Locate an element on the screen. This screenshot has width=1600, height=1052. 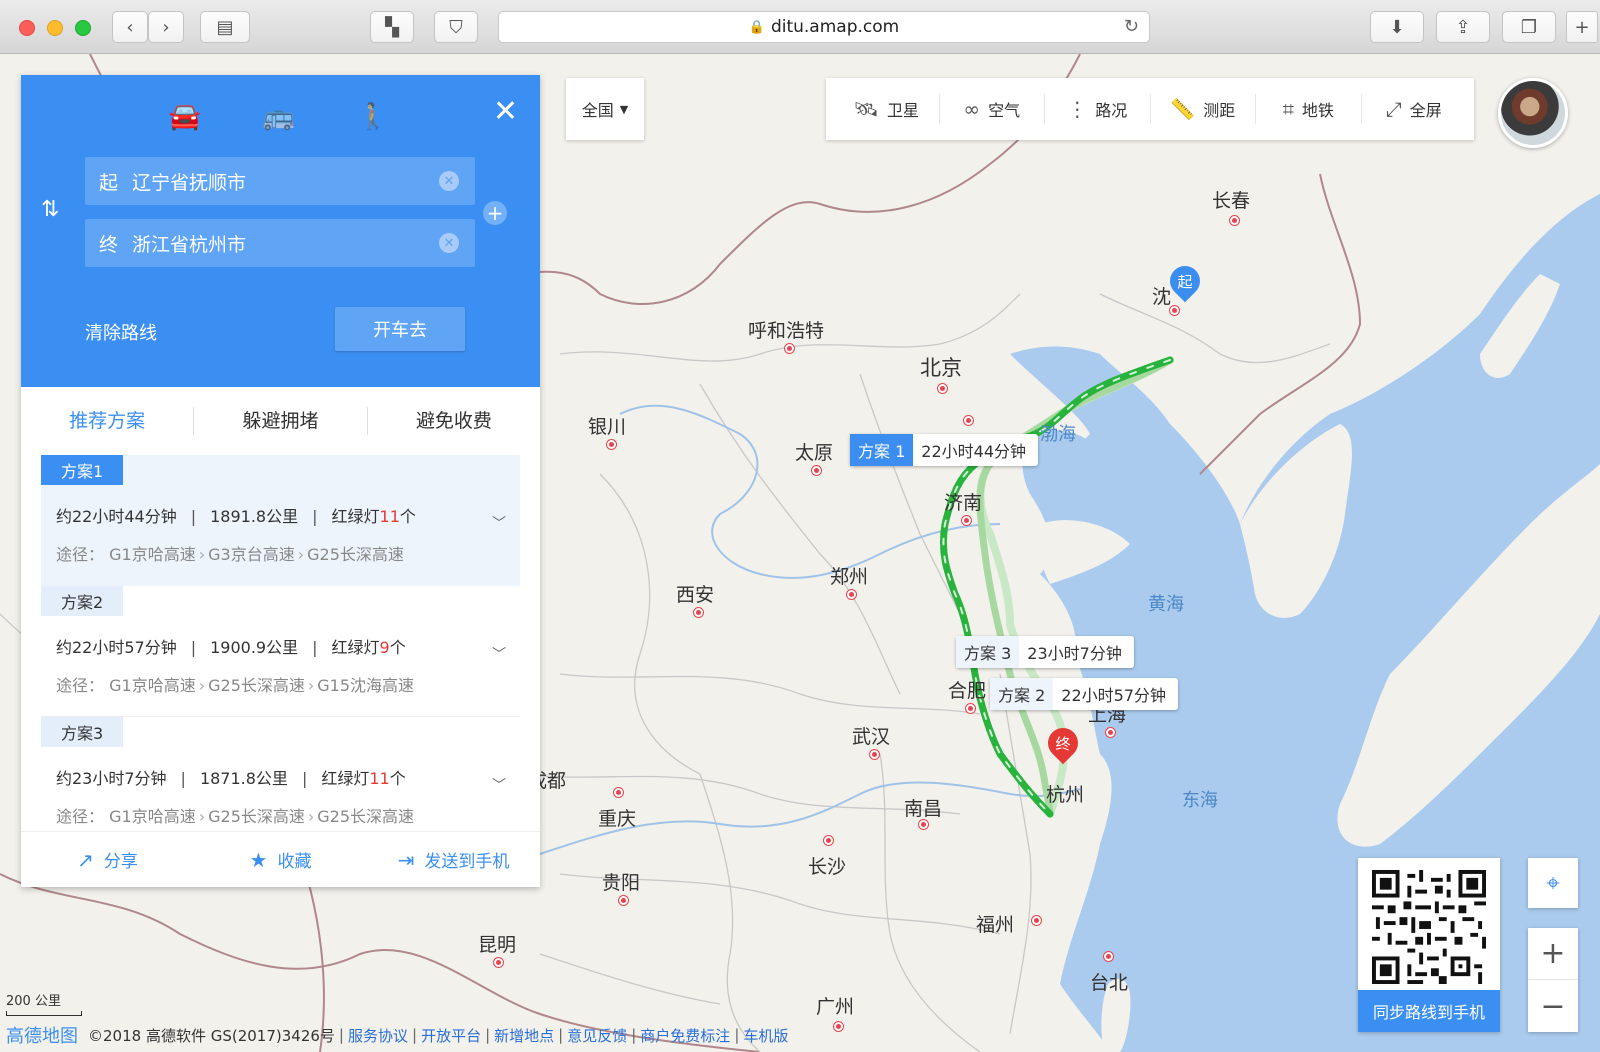
qr-label: 同步路线到手机 is located at coordinates (1429, 1011).